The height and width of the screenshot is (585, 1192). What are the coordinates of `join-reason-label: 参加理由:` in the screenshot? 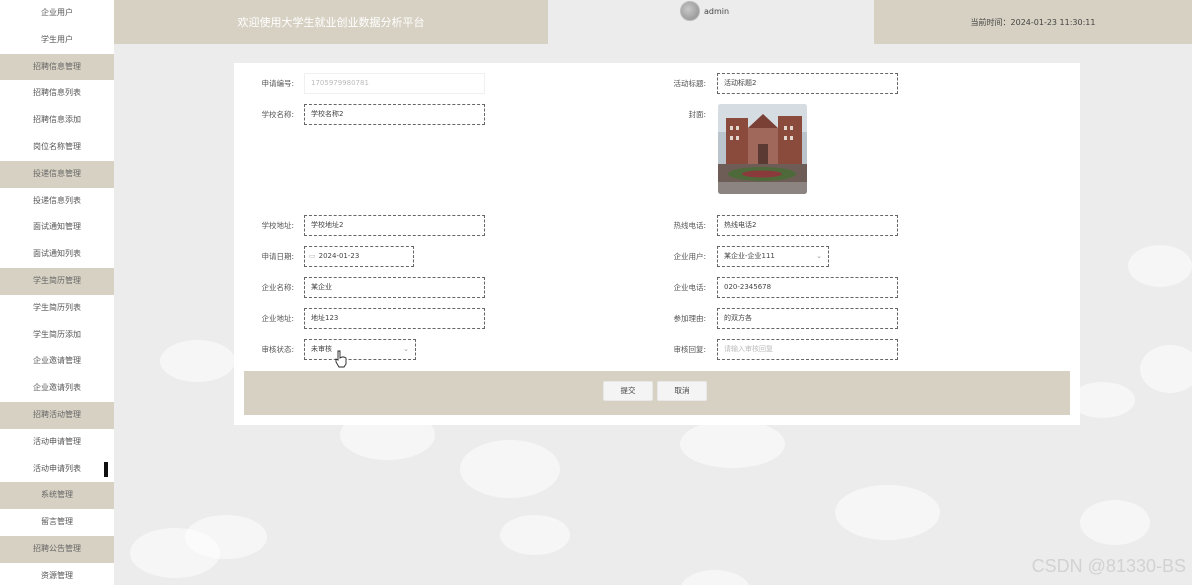 It's located at (689, 318).